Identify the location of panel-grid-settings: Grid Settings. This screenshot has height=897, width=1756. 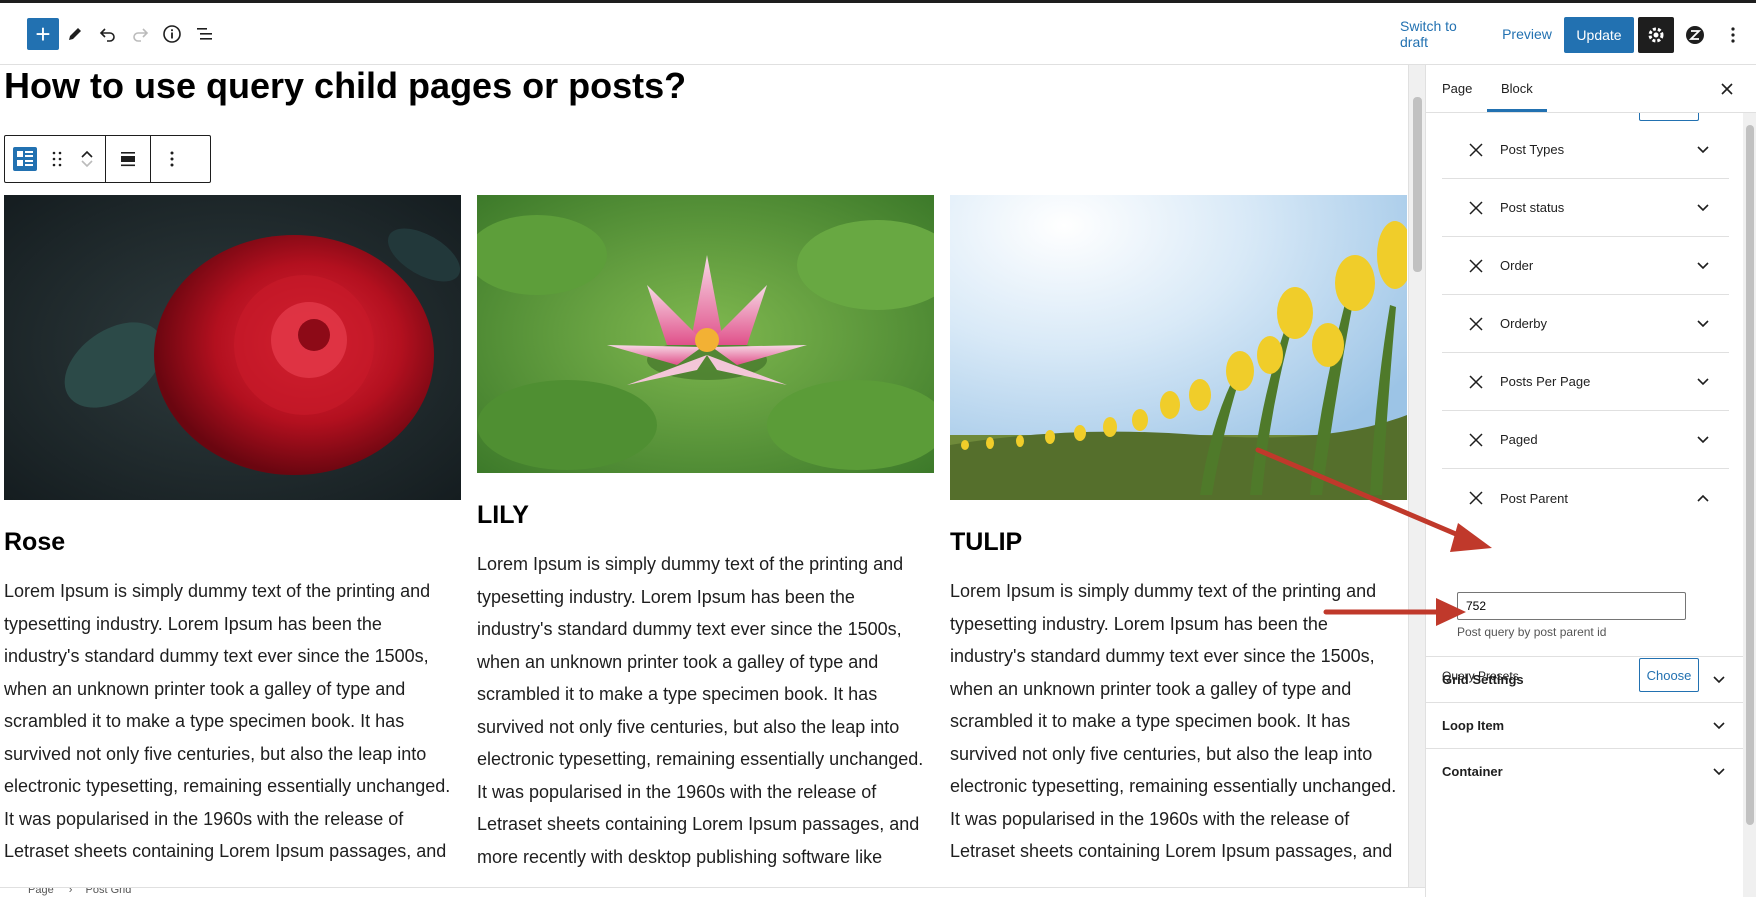
(1584, 679).